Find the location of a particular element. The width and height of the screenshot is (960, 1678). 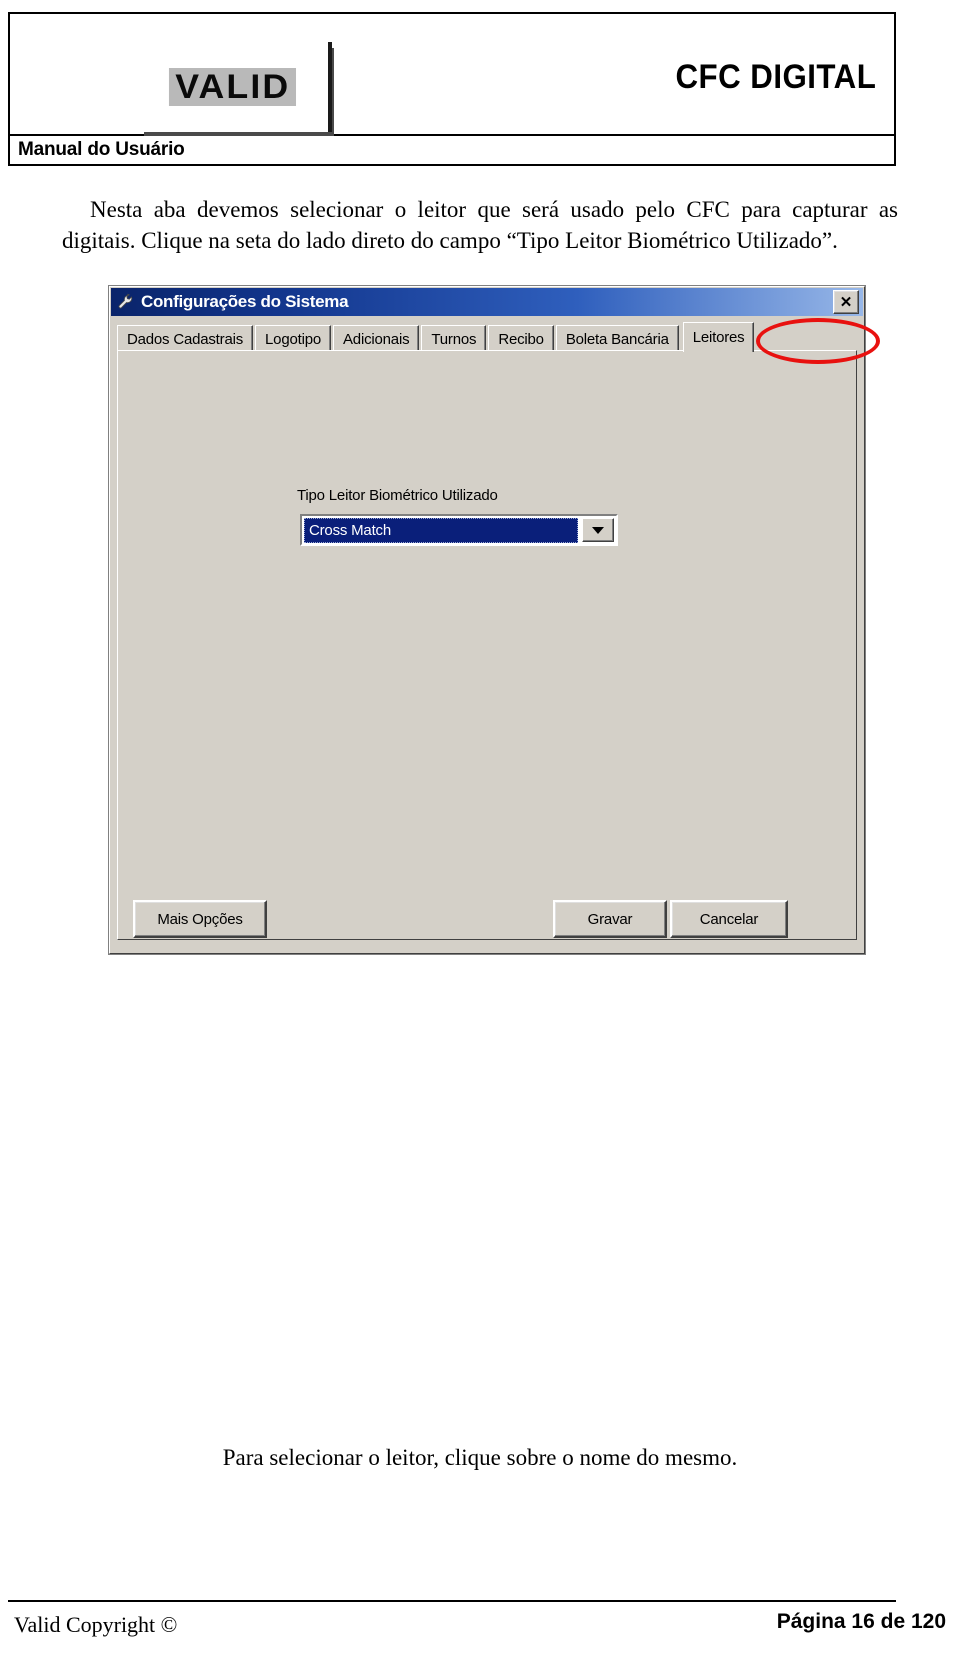

close-icon: ✕ is located at coordinates (846, 302).